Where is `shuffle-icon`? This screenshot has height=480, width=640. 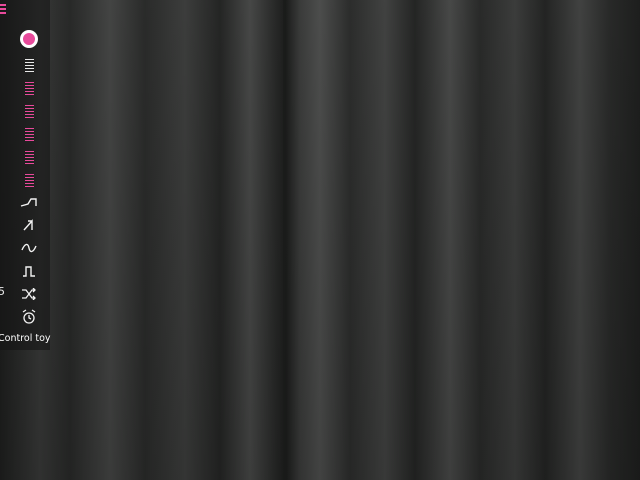
shuffle-icon is located at coordinates (29, 294).